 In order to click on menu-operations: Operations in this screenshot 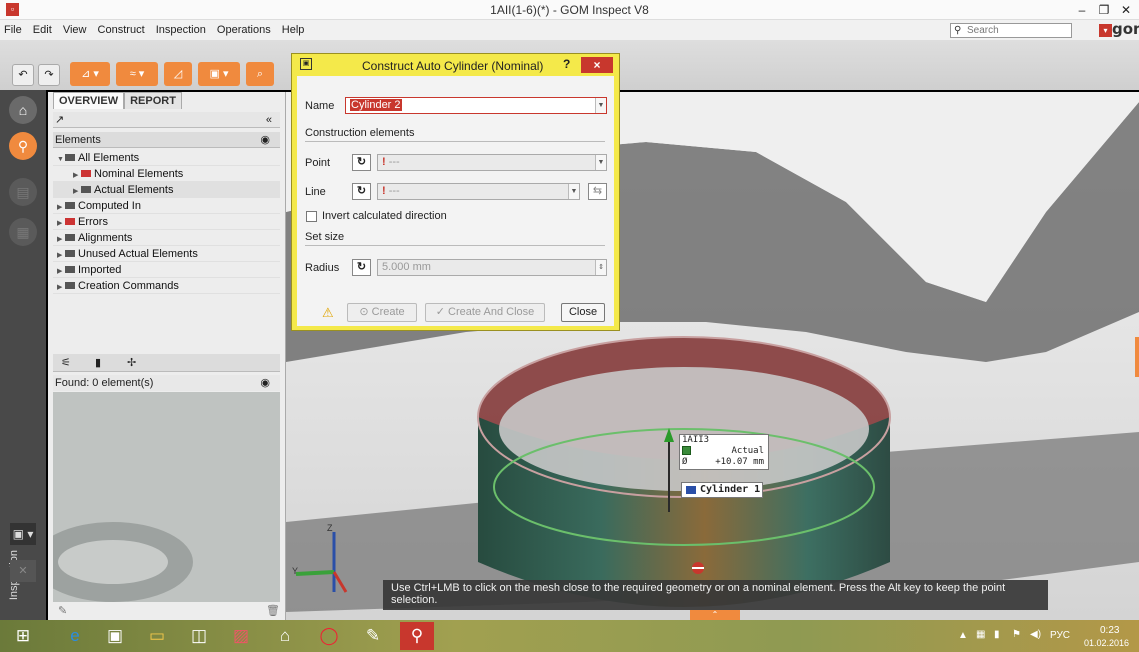, I will do `click(244, 30)`.